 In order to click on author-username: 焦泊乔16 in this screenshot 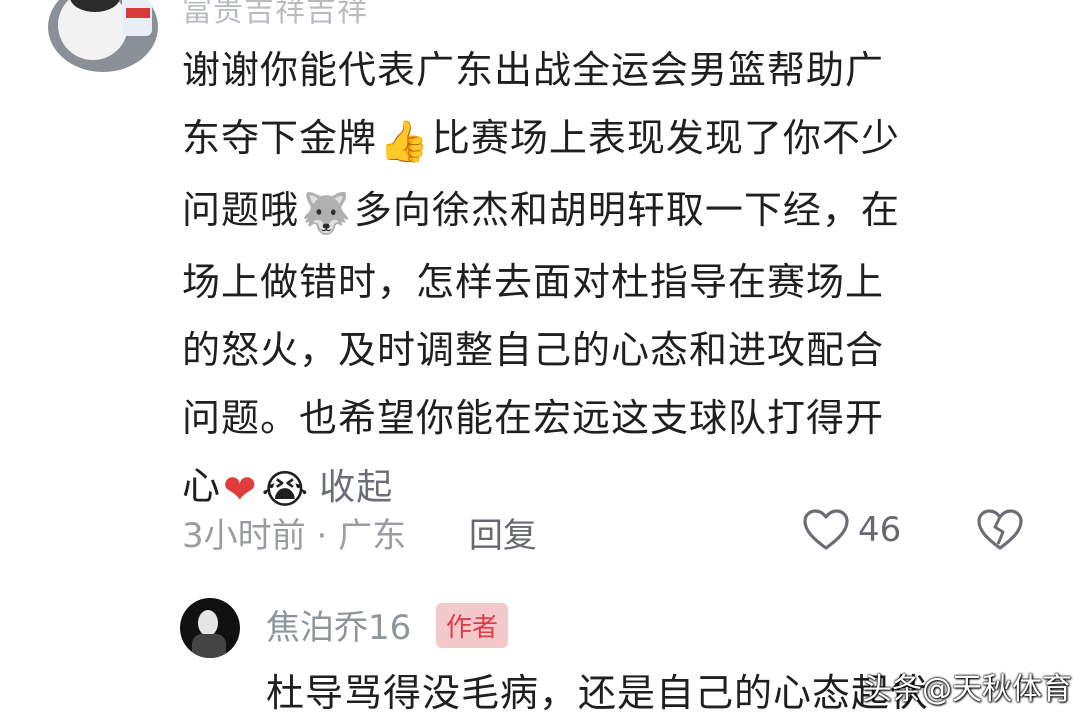, I will do `click(338, 624)`.